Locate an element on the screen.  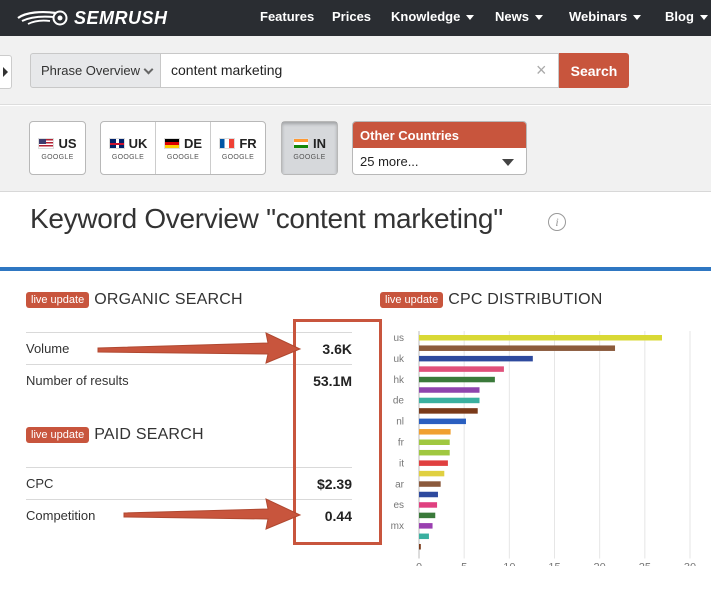
x-tick-label: 25 is located at coordinates (645, 563).